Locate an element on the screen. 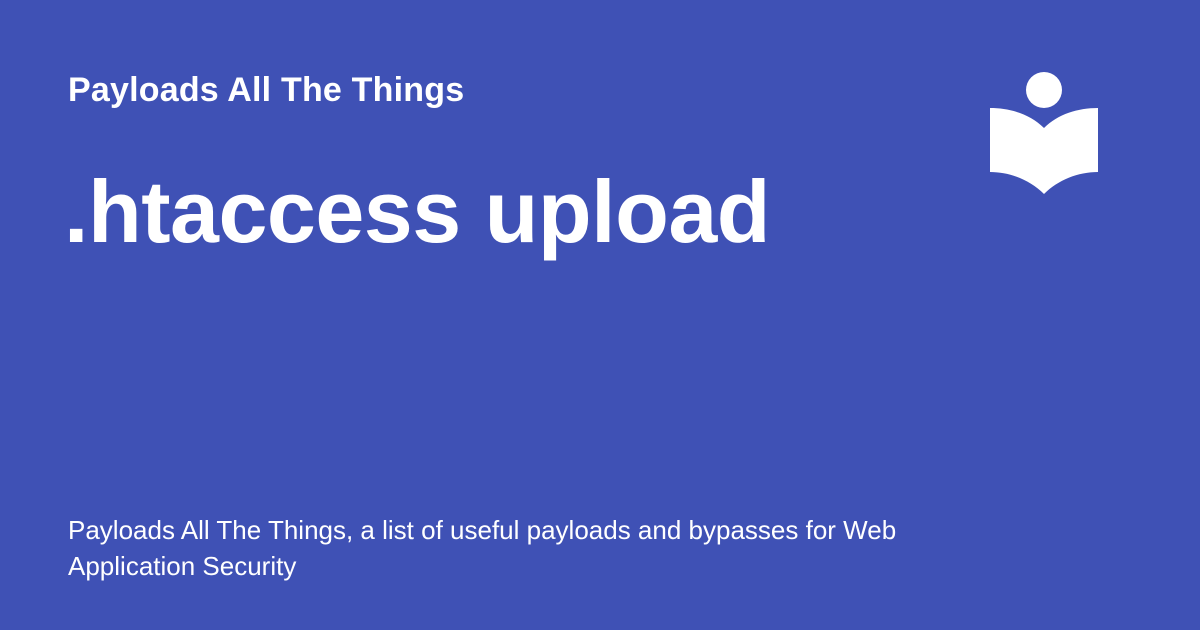 The image size is (1200, 630). reader-book-icon is located at coordinates (1044, 133).